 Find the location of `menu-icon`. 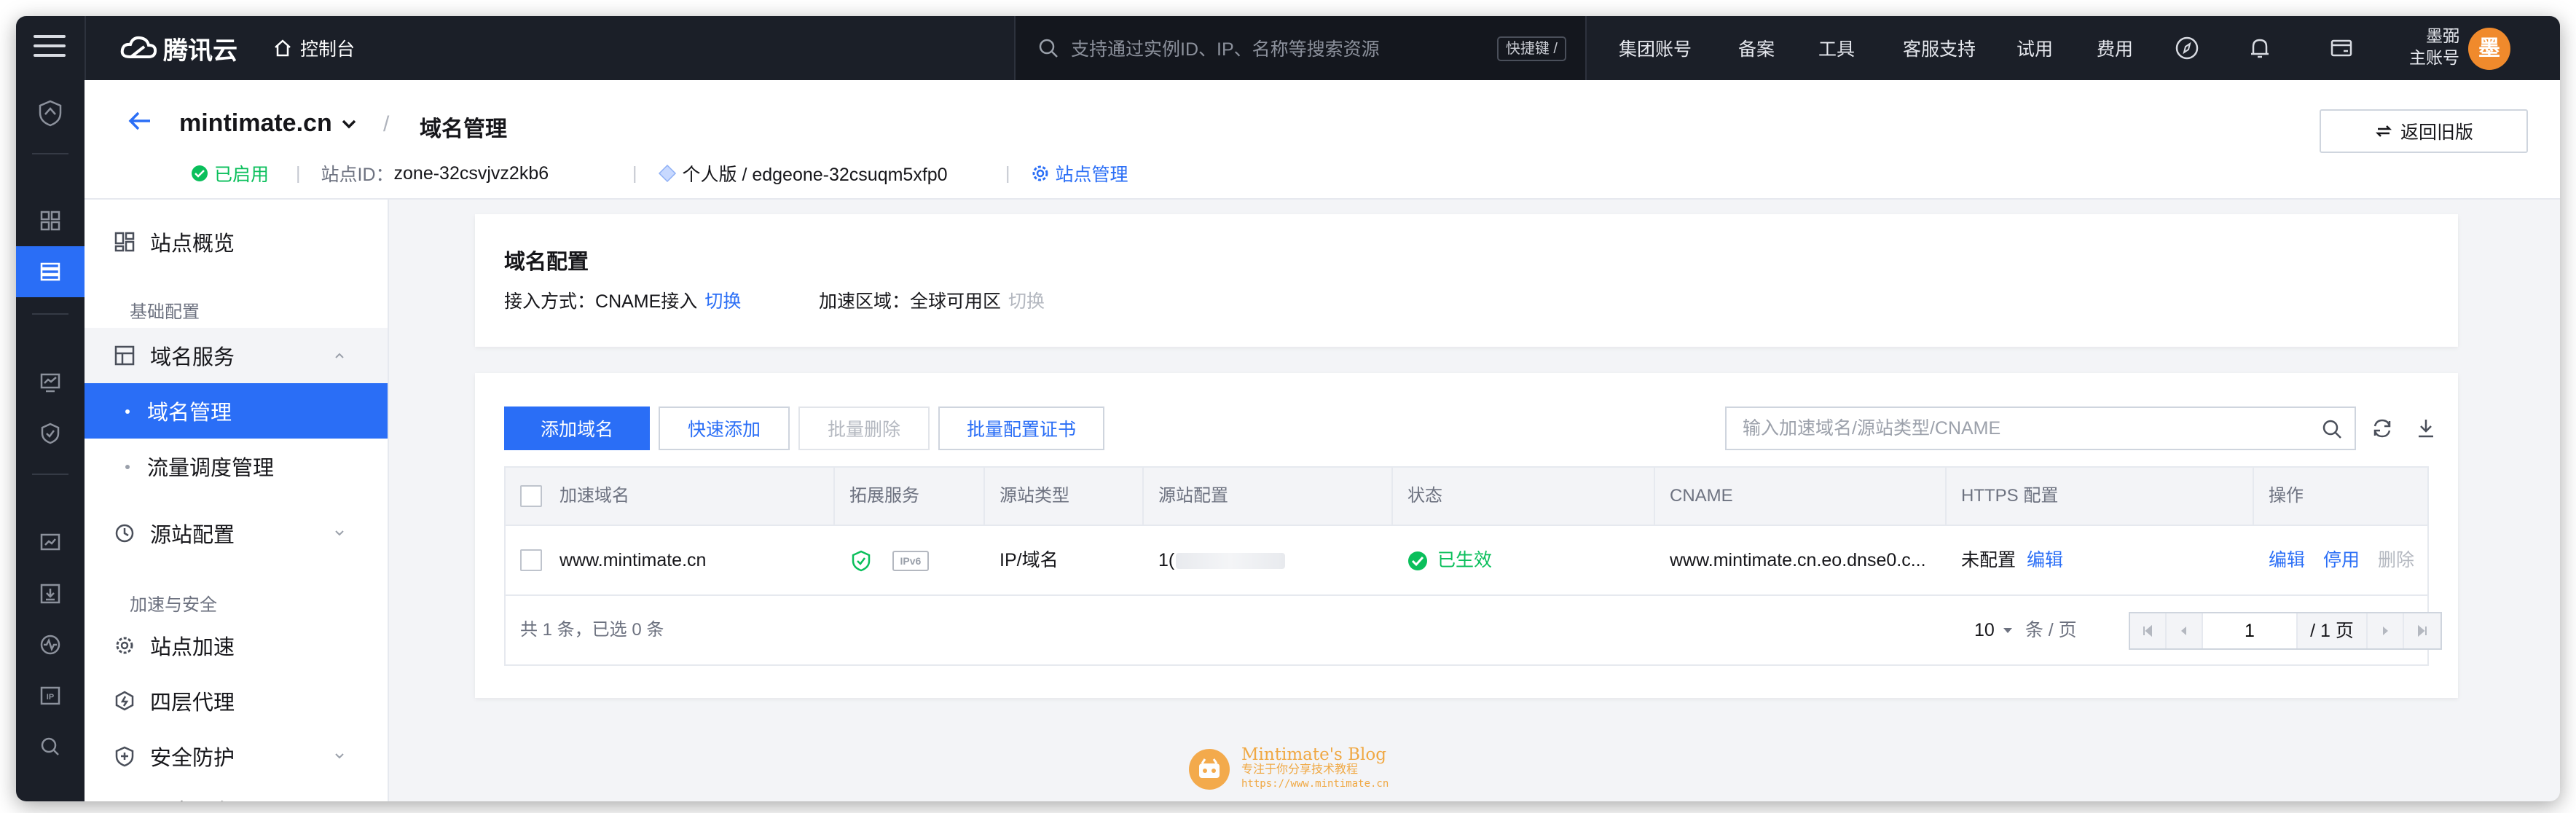

menu-icon is located at coordinates (50, 48).